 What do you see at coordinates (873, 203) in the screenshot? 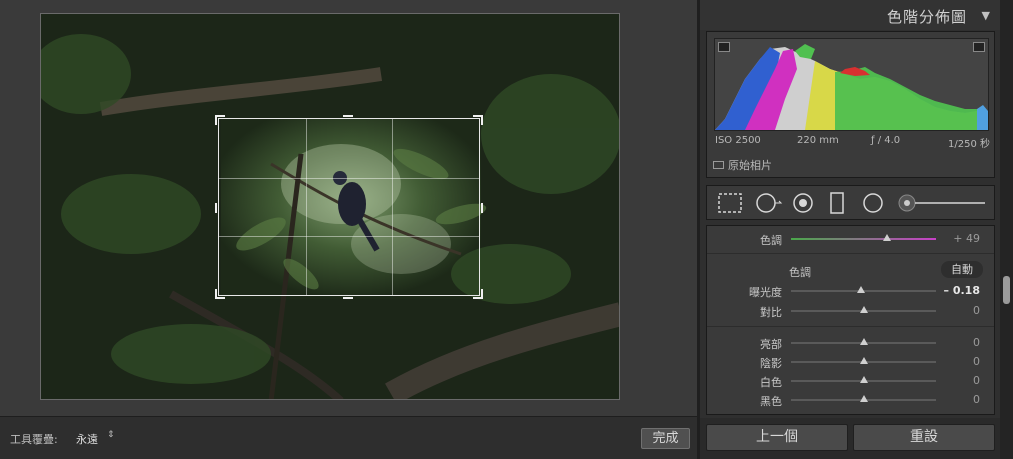
I see `radial-filter-icon` at bounding box center [873, 203].